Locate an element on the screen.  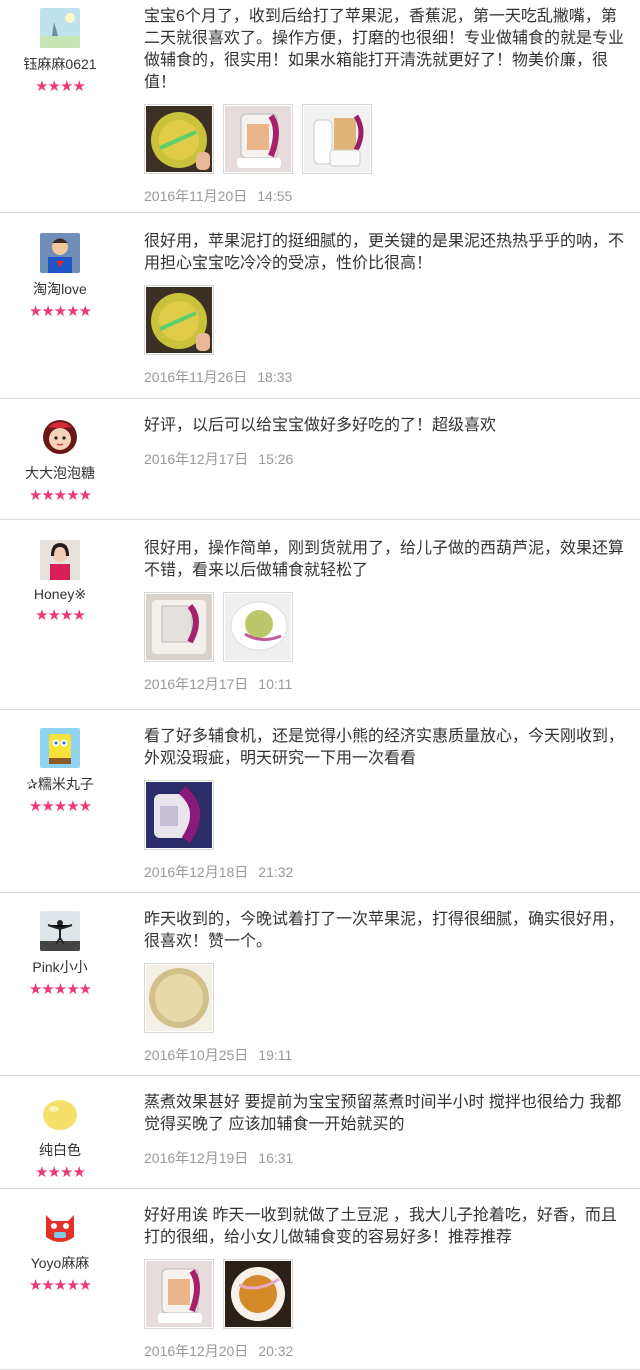
cartoon-girl-avatar-icon is located at coordinates (60, 437).